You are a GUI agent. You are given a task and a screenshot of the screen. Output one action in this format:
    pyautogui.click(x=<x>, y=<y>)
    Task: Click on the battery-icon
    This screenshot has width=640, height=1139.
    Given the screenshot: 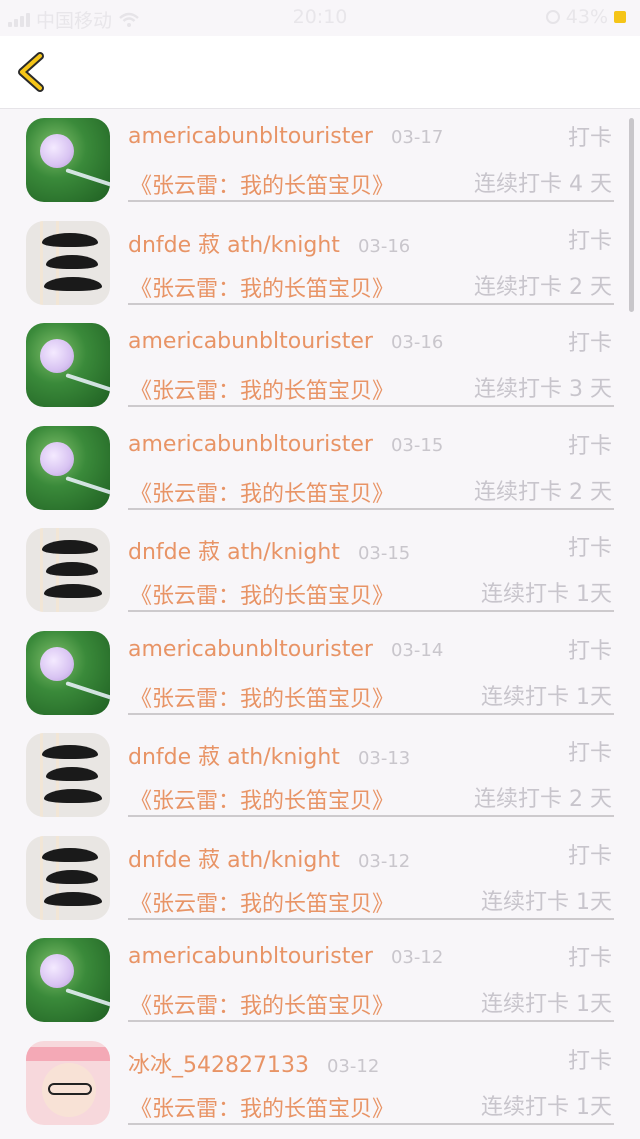 What is the action you would take?
    pyautogui.click(x=620, y=17)
    